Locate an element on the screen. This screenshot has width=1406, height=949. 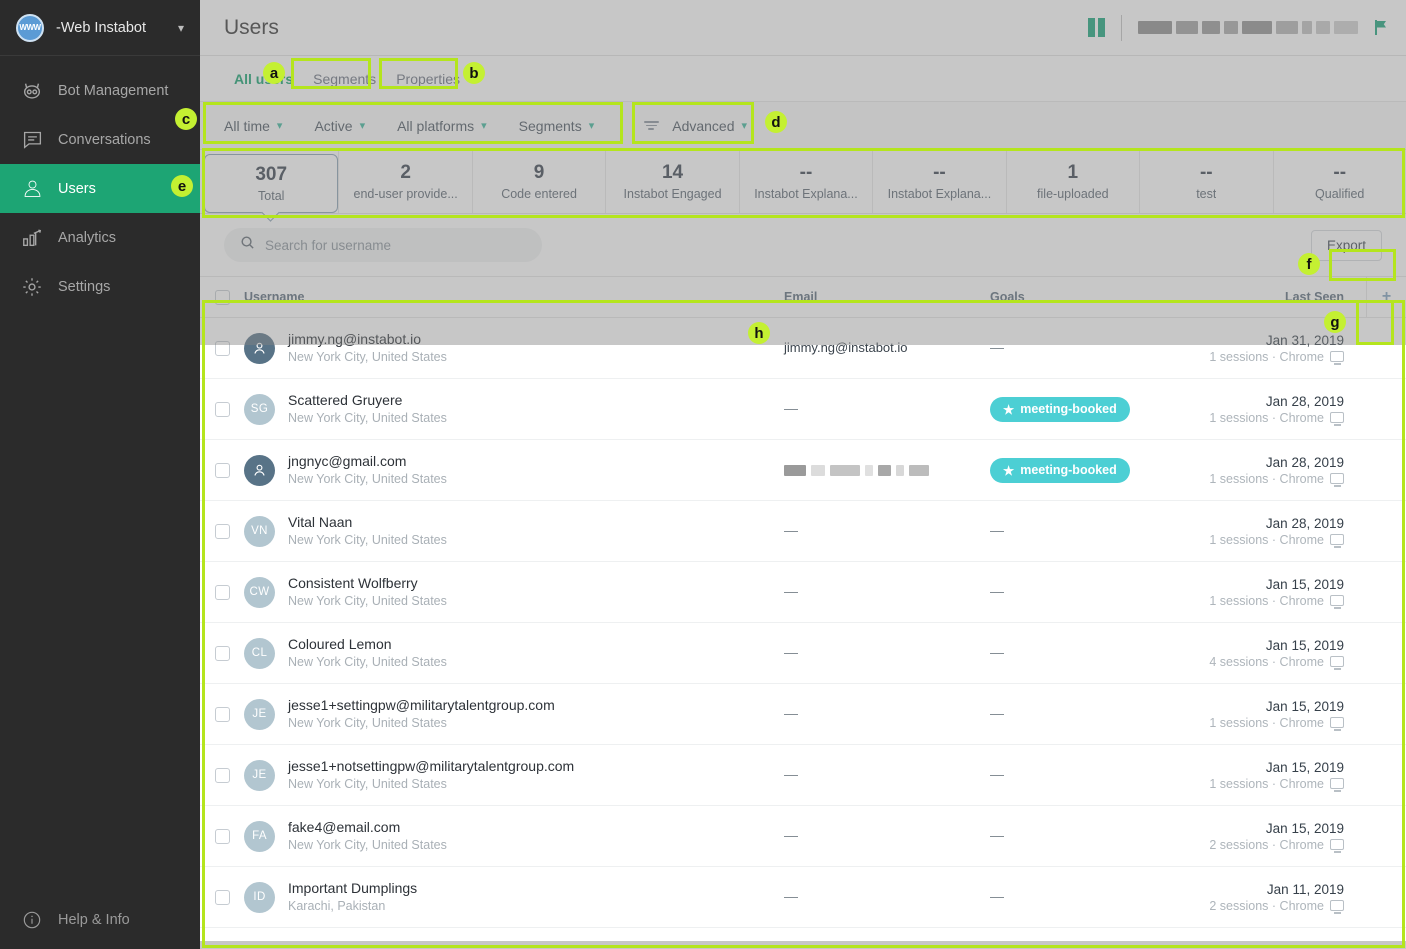
export-button: Export is located at coordinates (1346, 245).